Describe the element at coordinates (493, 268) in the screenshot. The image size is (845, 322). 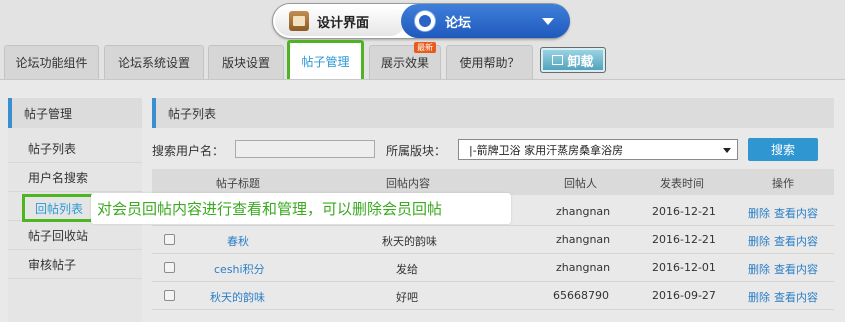
I see `table-row: ceshi积分 发给 zhangnan 2016-12-01 删除 查看内容` at that location.